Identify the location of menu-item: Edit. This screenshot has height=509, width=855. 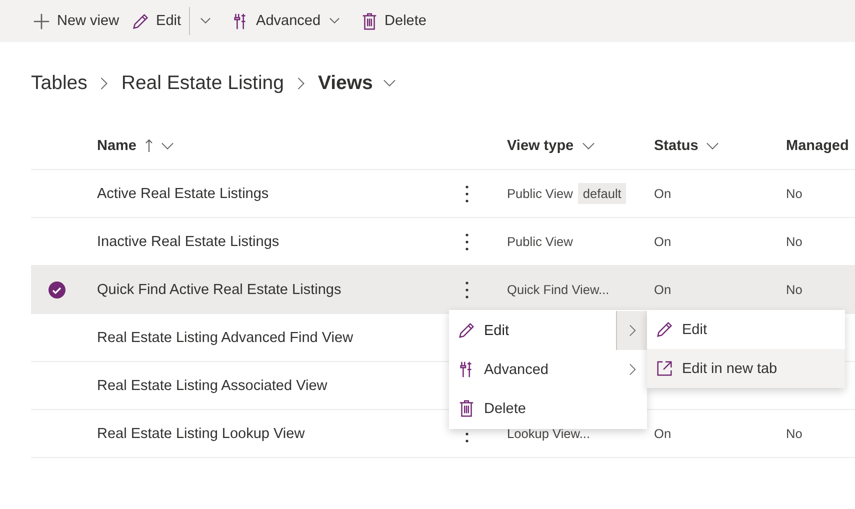
(548, 330).